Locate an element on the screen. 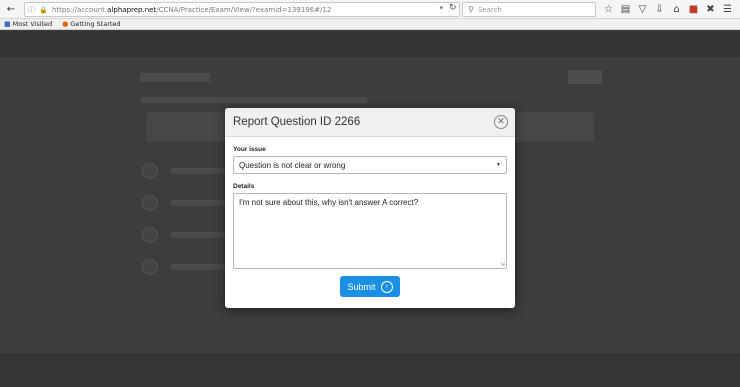 Image resolution: width=740 pixels, height=387 pixels. arrow-right-icon: › is located at coordinates (386, 286).